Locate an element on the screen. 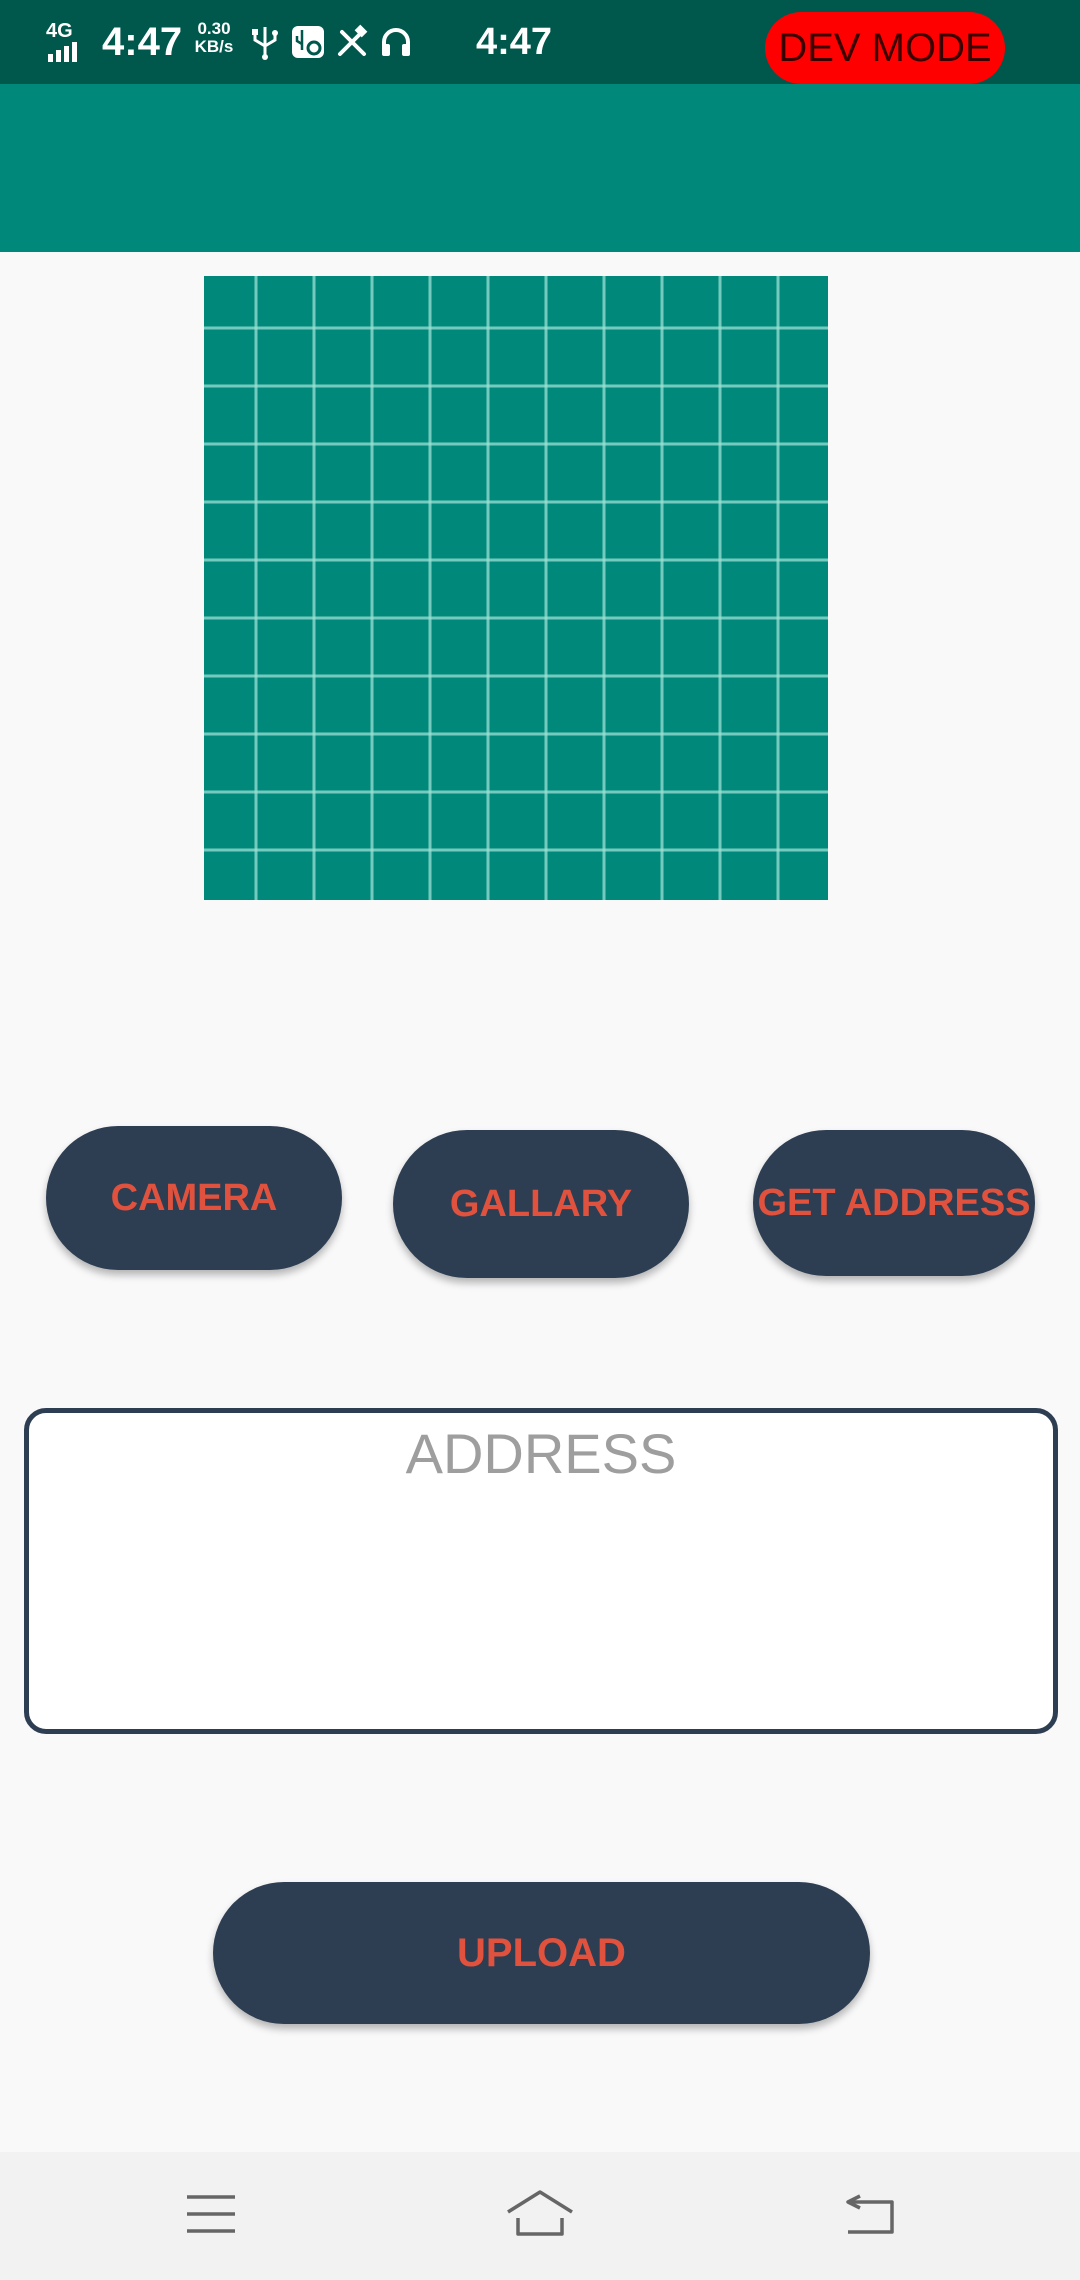 The image size is (1080, 2280). usb-settings-icon is located at coordinates (310, 42).